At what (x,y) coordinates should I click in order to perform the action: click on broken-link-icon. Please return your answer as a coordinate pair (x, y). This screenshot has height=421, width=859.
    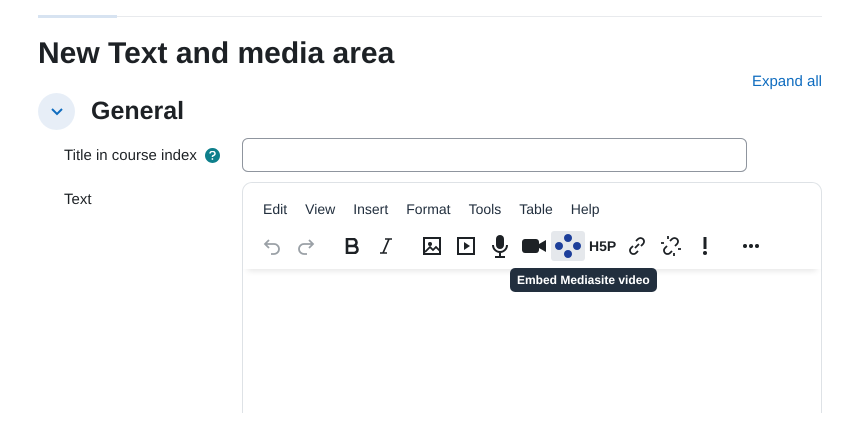
    Looking at the image, I should click on (671, 246).